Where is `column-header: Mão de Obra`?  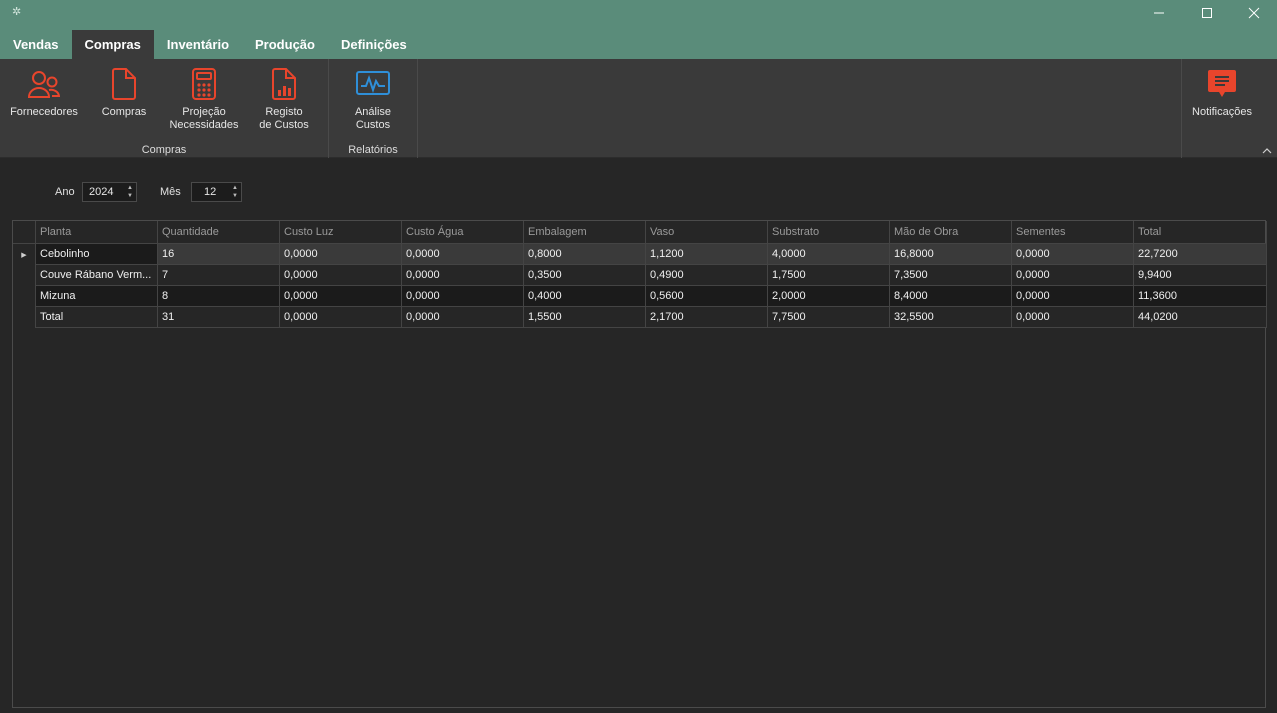 column-header: Mão de Obra is located at coordinates (951, 232).